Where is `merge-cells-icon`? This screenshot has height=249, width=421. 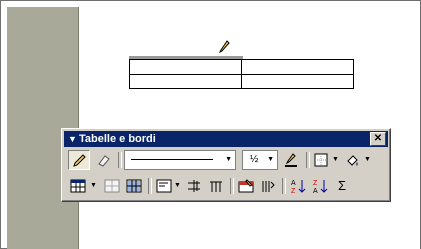 merge-cells-icon is located at coordinates (112, 186).